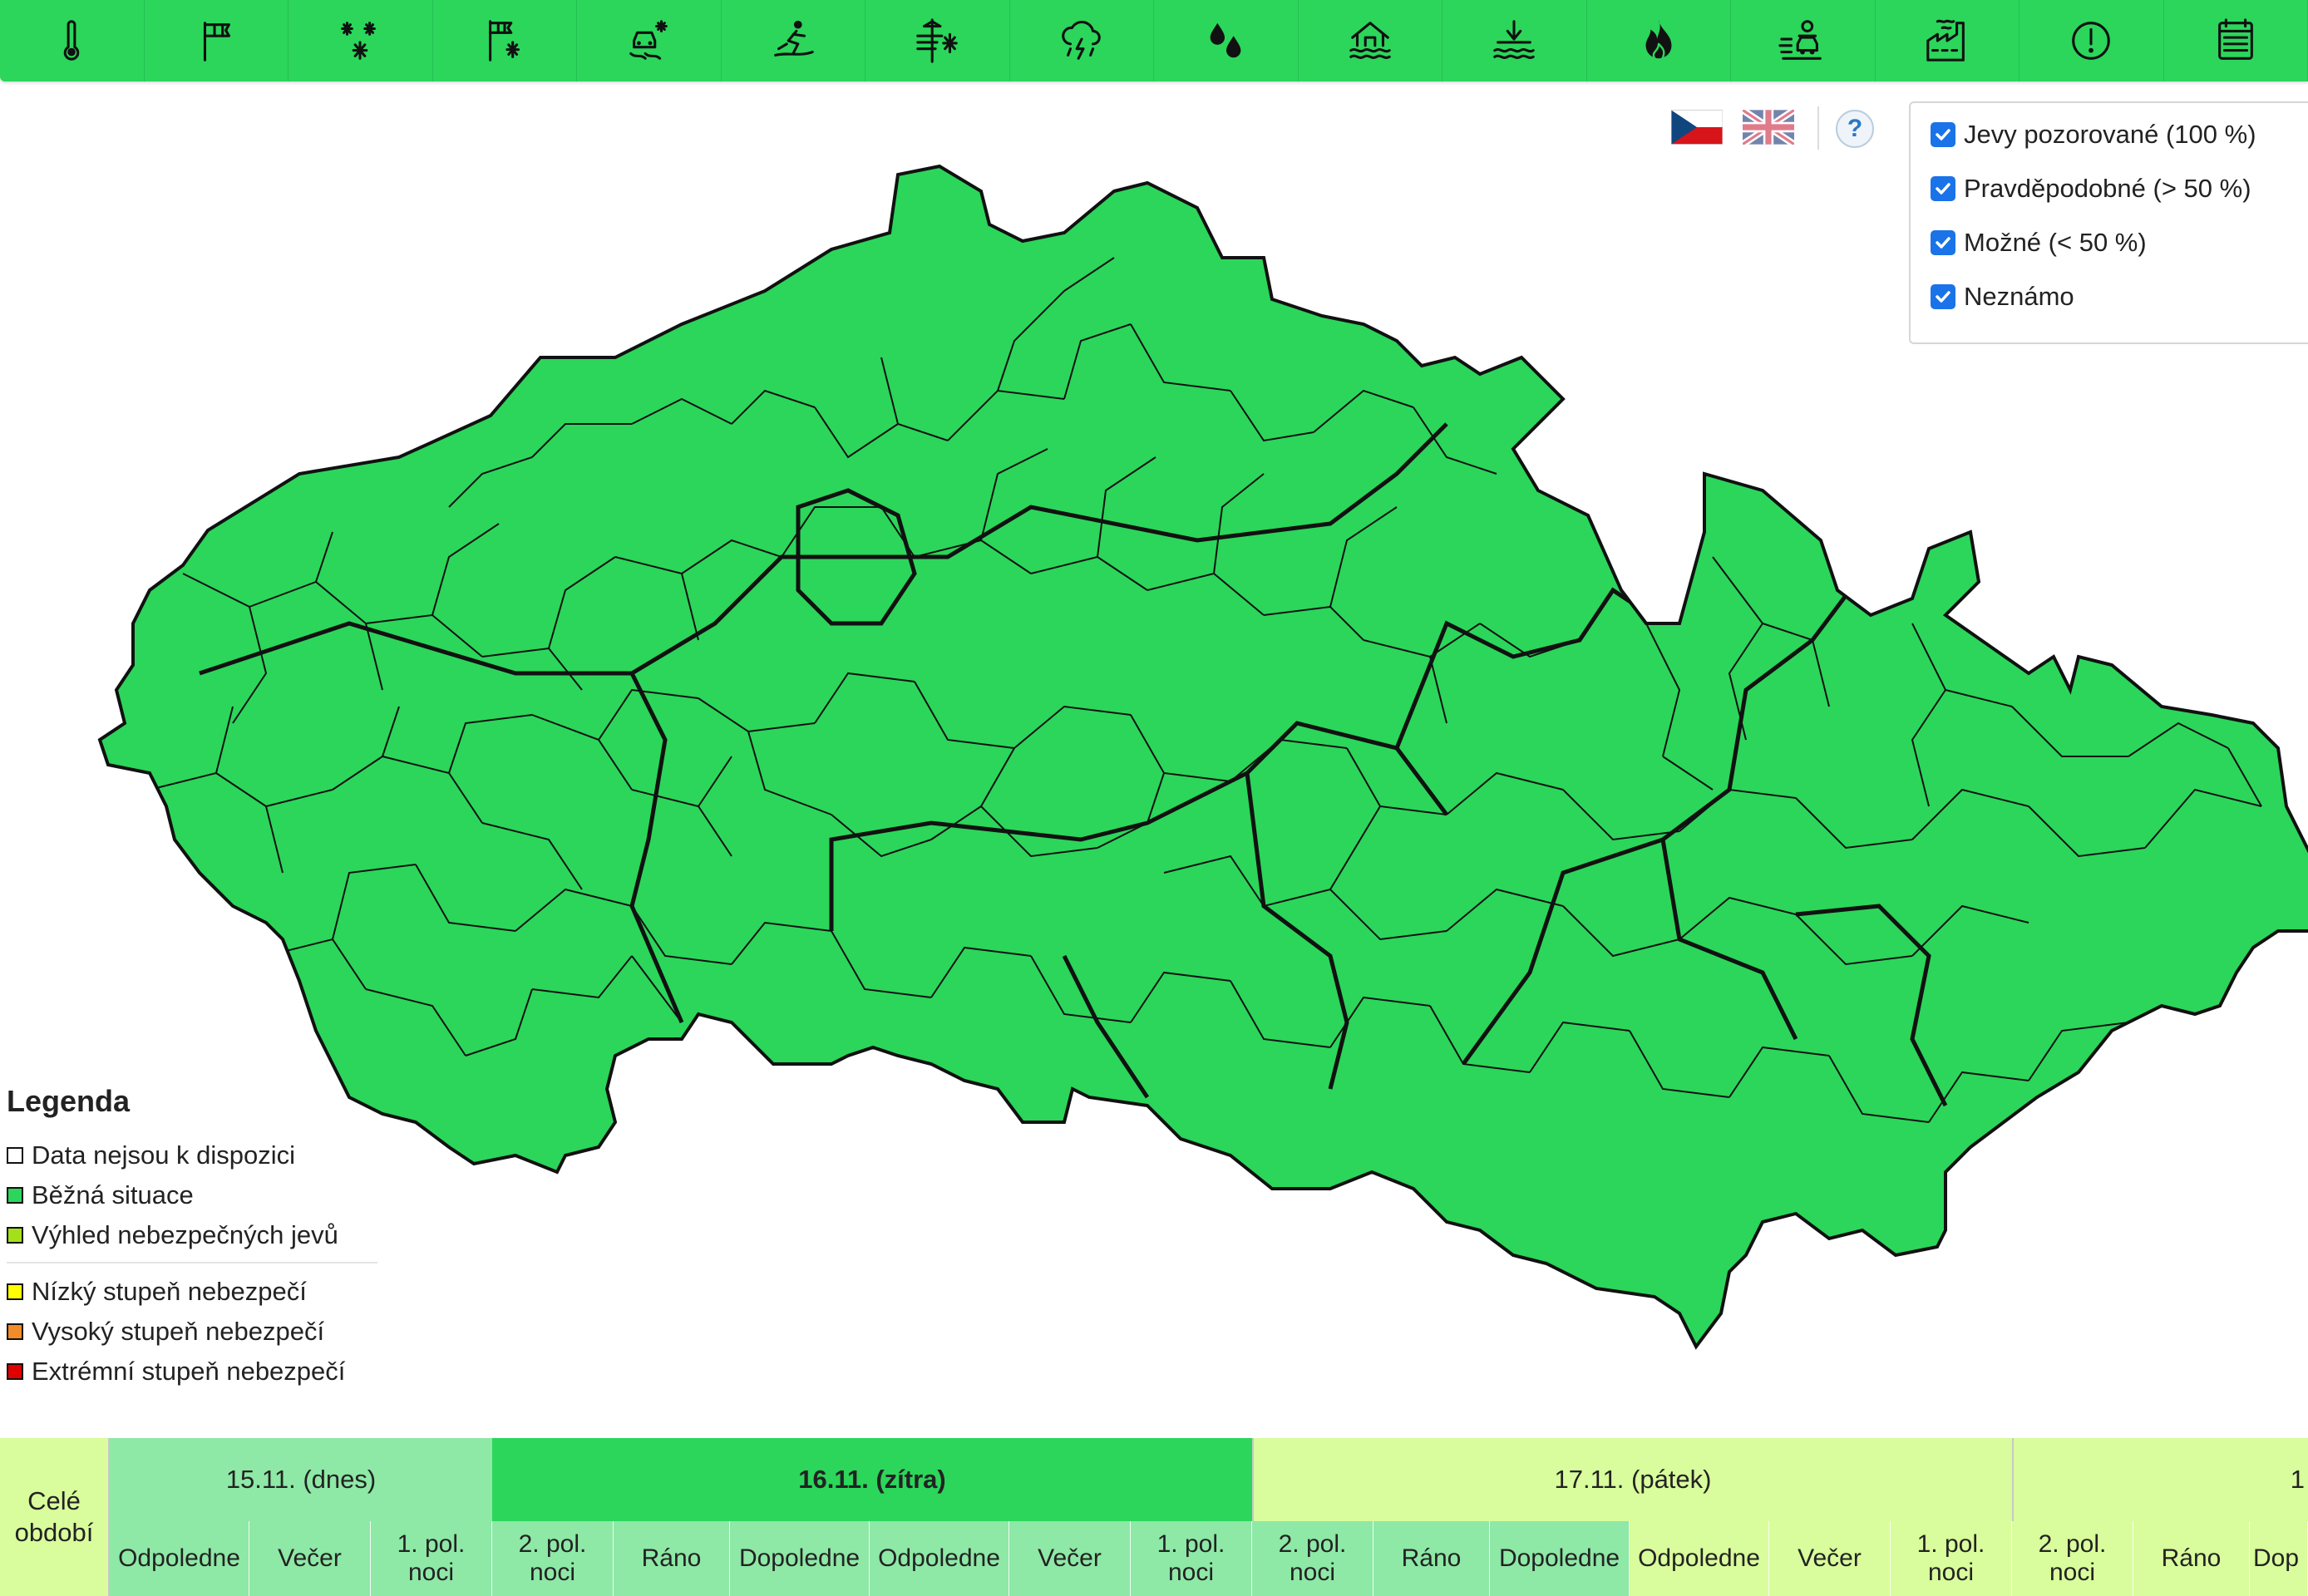 The image size is (2308, 1596). I want to click on day-tab-tomorrow: 16.11. (zítra), so click(872, 1479).